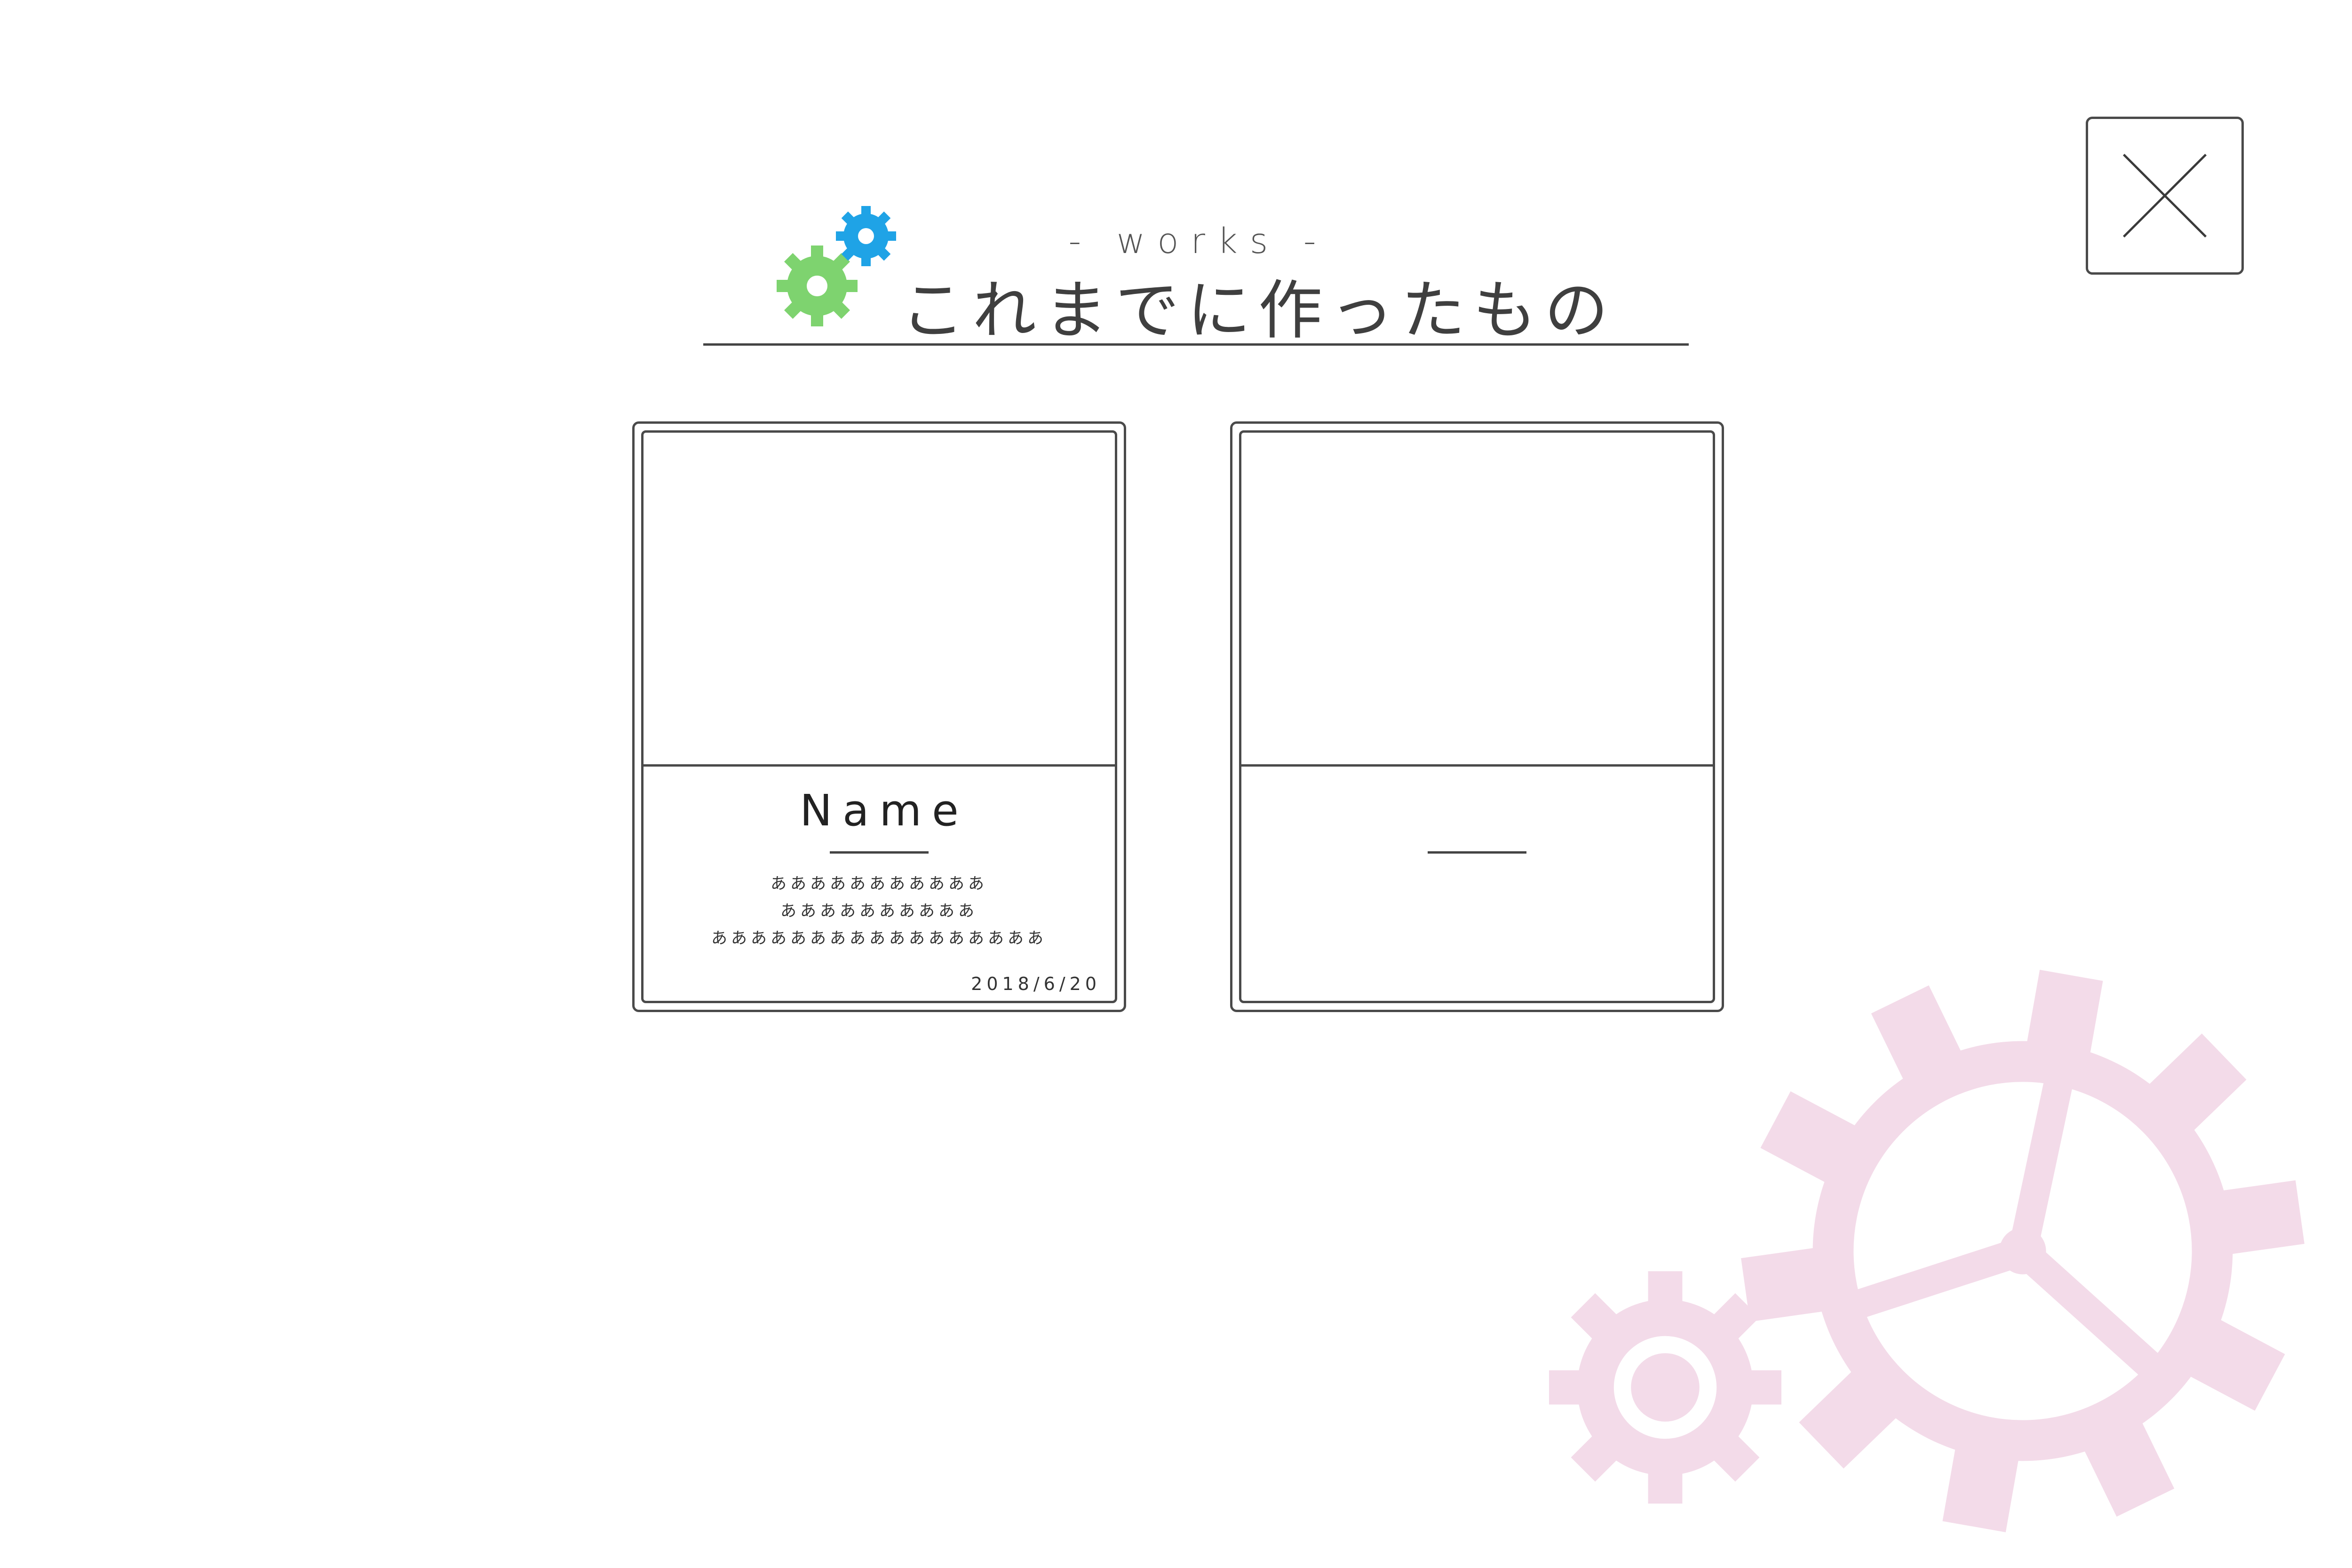 The width and height of the screenshot is (2352, 1568). I want to click on work-date: 2018/6/20, so click(1036, 984).